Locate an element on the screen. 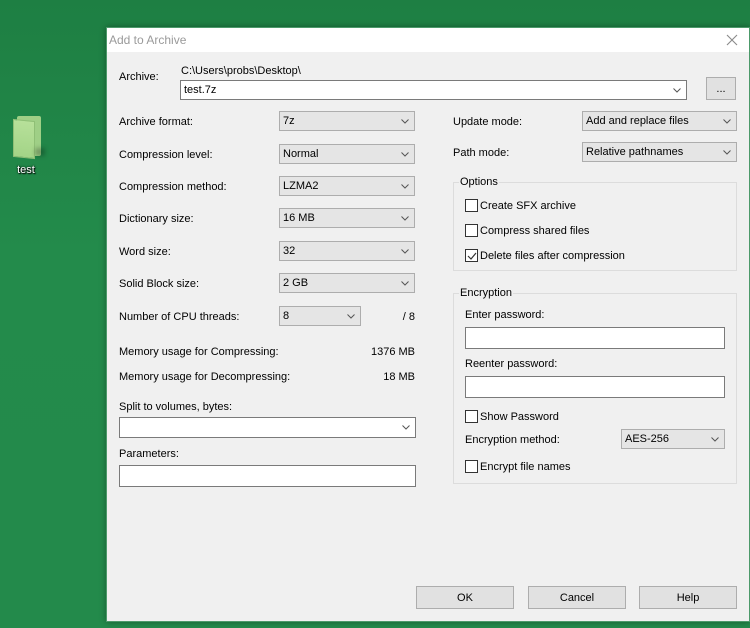 This screenshot has height=628, width=750. cpu-threads-label: Number of CPU threads: is located at coordinates (179, 317).